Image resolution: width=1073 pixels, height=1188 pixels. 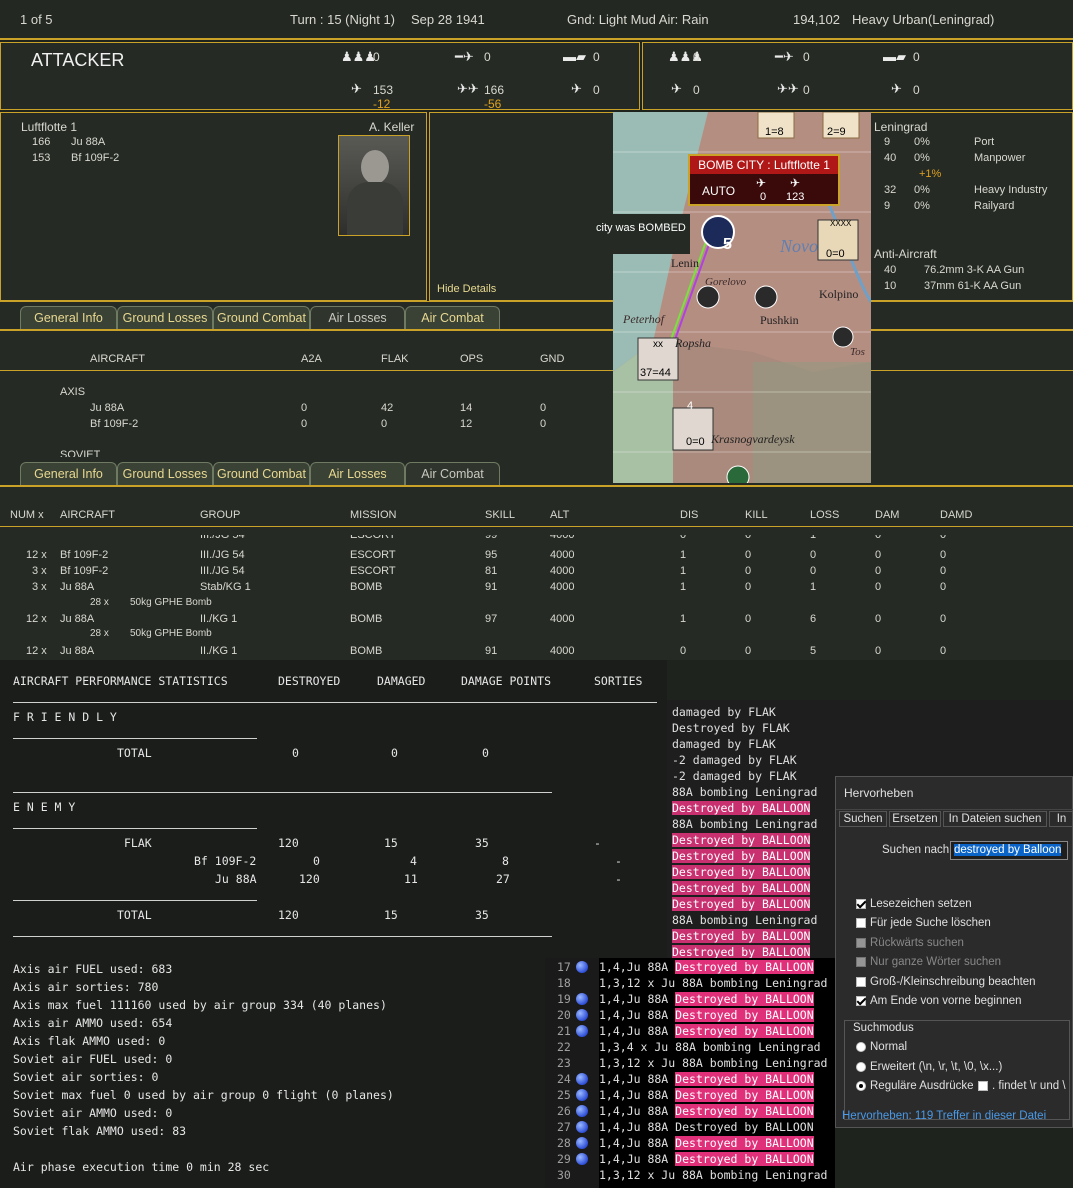 What do you see at coordinates (916, 57) in the screenshot?
I see `defender-tanks: 0` at bounding box center [916, 57].